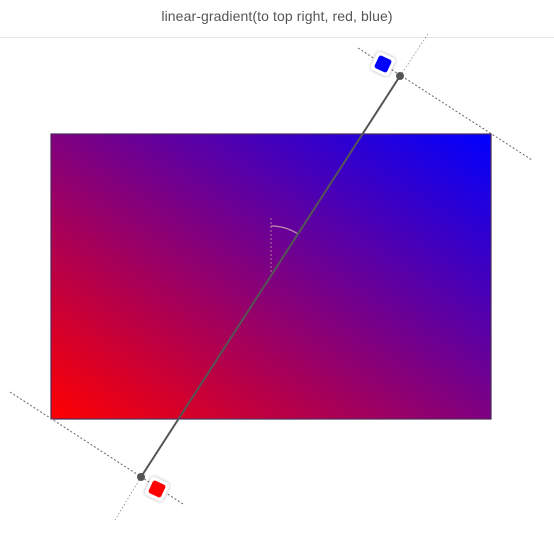 The width and height of the screenshot is (554, 533). What do you see at coordinates (414, 55) in the screenshot?
I see `axis-extension-end` at bounding box center [414, 55].